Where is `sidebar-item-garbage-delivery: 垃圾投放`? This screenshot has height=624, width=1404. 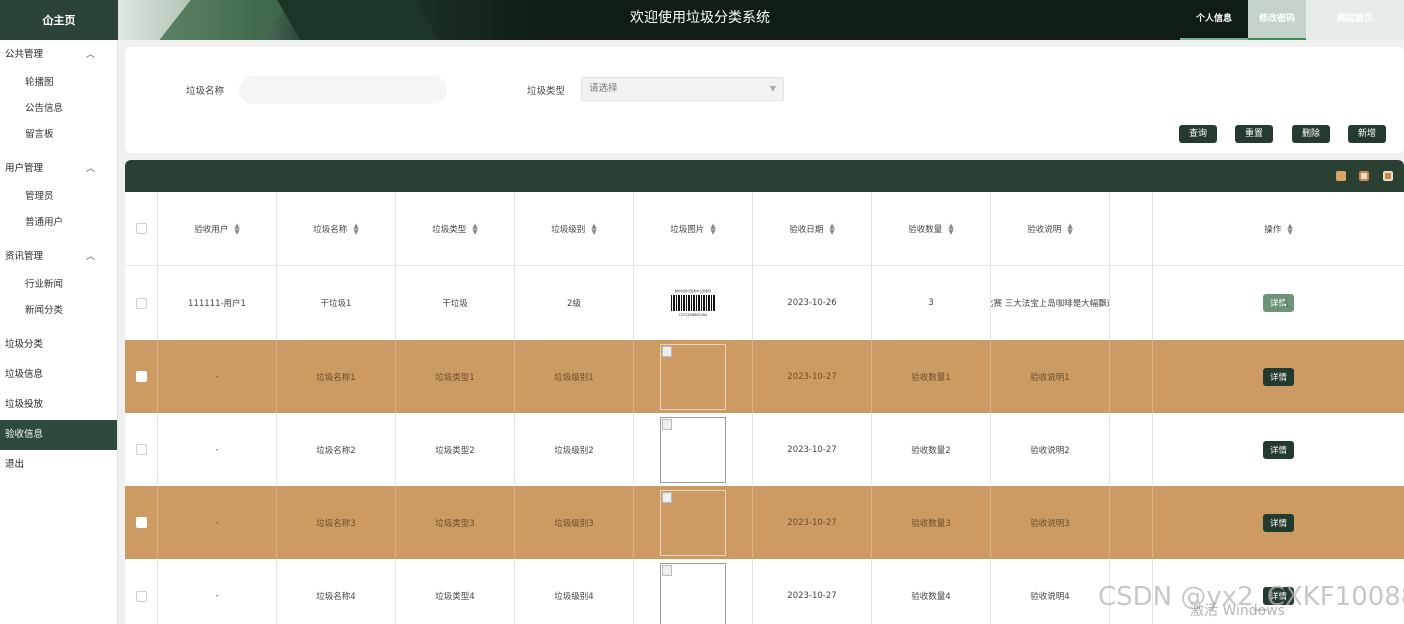
sidebar-item-garbage-delivery: 垃圾投放 is located at coordinates (58, 405).